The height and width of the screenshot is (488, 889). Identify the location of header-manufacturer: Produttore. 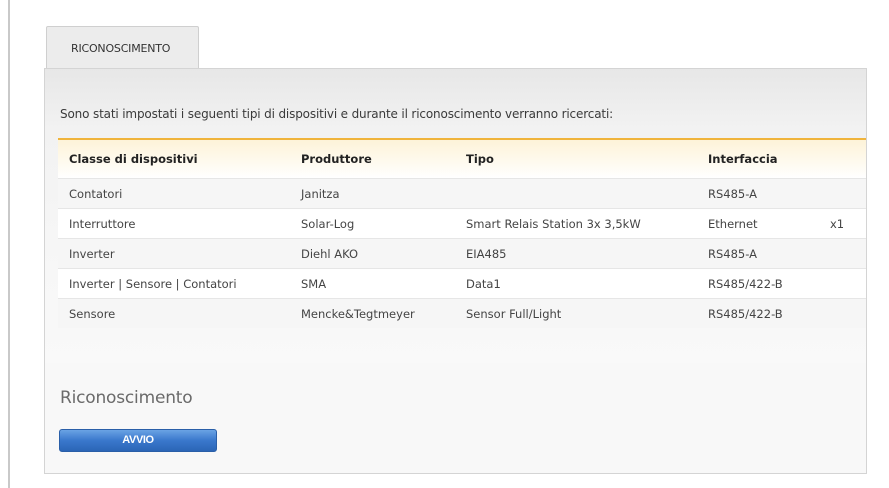
(383, 158).